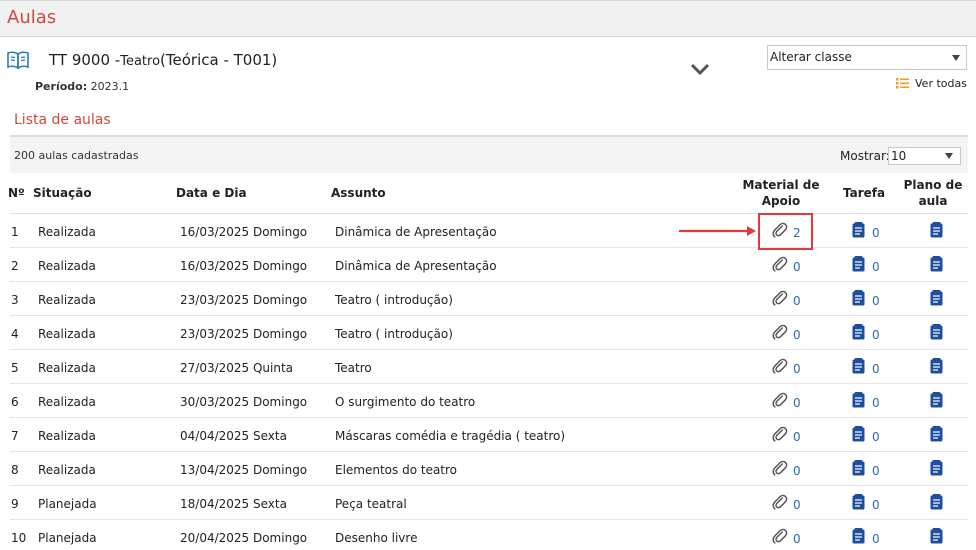 The image size is (976, 550). What do you see at coordinates (899, 156) in the screenshot?
I see `mostrar-value: 10` at bounding box center [899, 156].